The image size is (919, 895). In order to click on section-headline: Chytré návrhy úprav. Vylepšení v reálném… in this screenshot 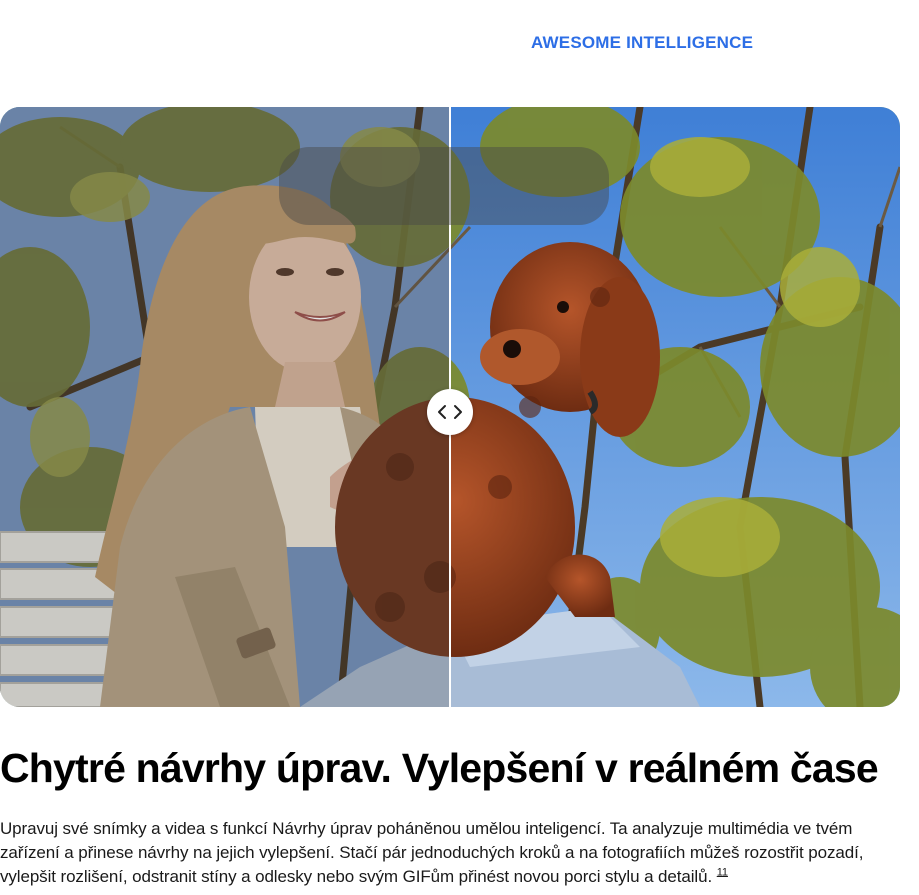, I will do `click(439, 768)`.